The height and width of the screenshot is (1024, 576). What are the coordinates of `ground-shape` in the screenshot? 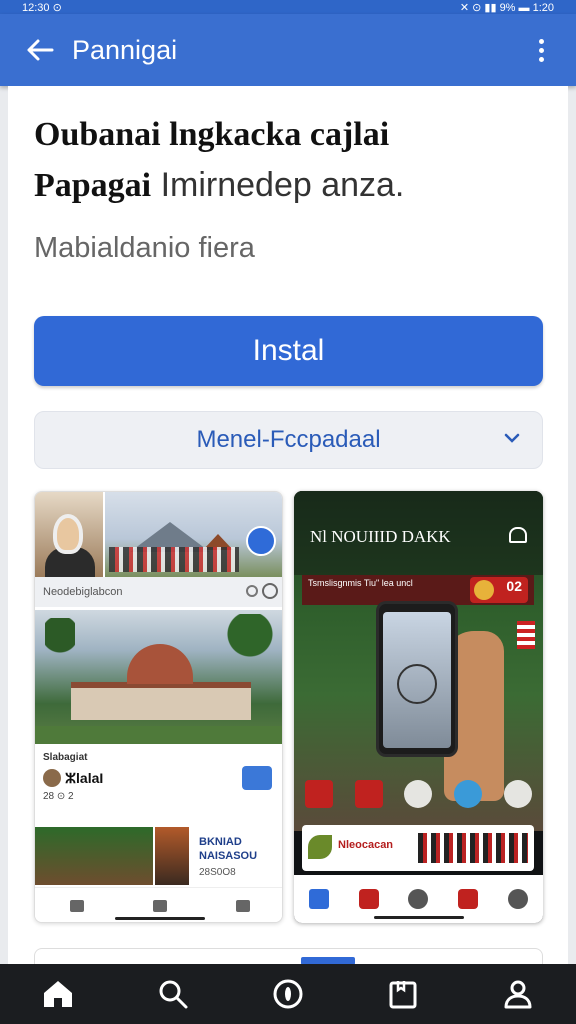 It's located at (158, 735).